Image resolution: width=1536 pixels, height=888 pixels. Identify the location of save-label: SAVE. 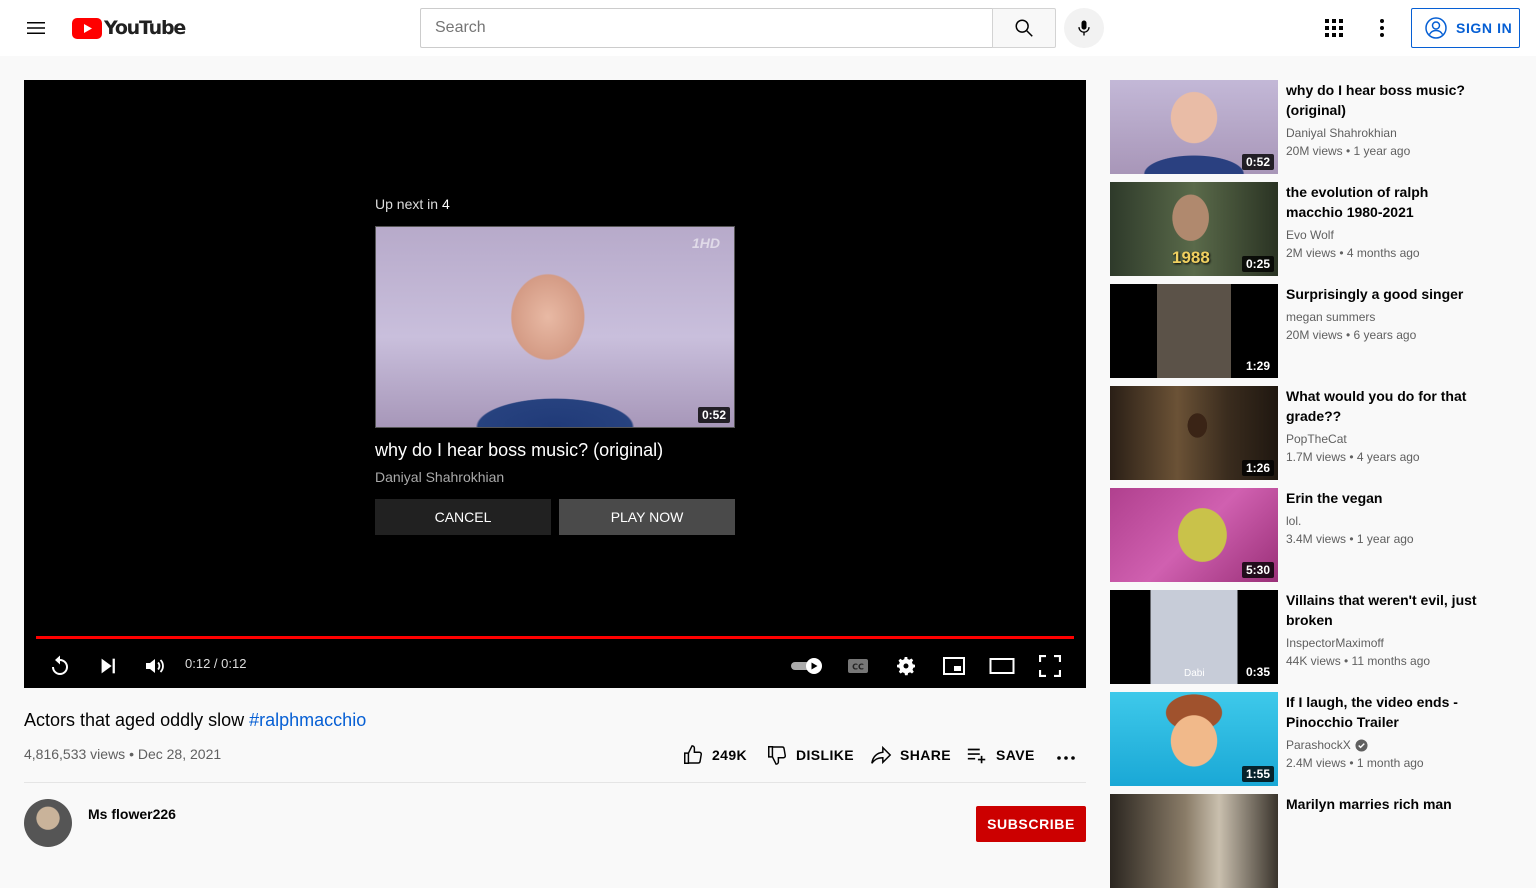
(1015, 755).